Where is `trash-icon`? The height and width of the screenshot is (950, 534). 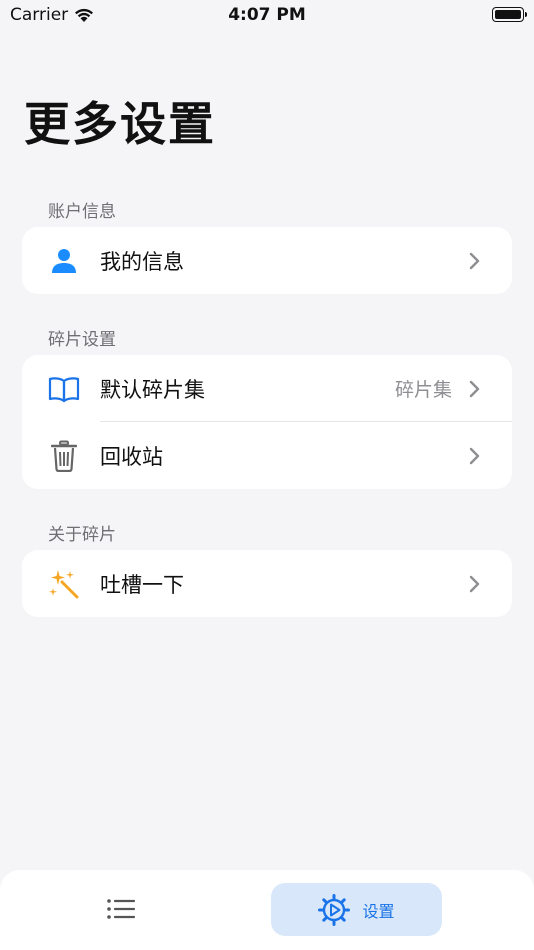 trash-icon is located at coordinates (64, 456).